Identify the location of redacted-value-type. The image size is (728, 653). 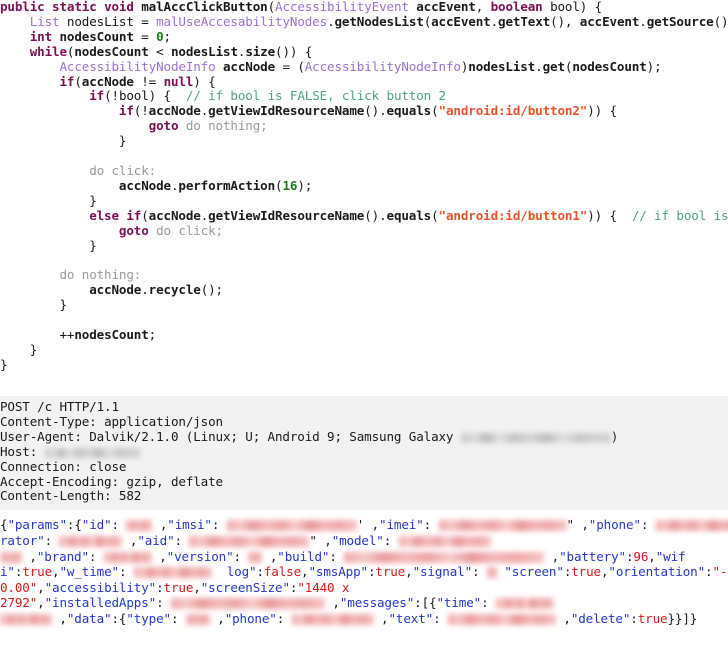
(197, 619).